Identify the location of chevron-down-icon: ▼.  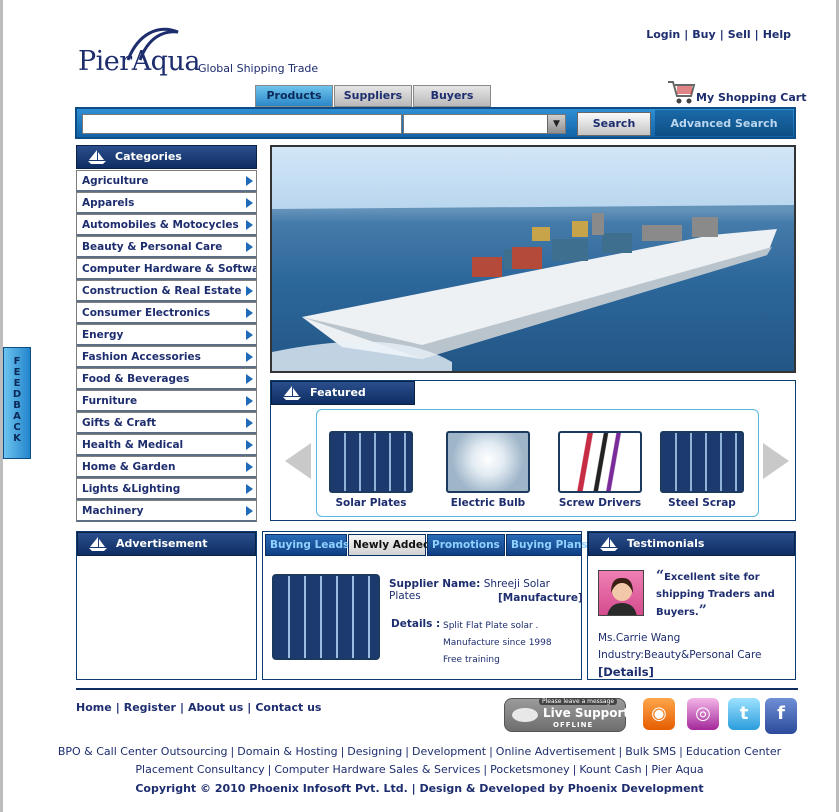
(556, 124).